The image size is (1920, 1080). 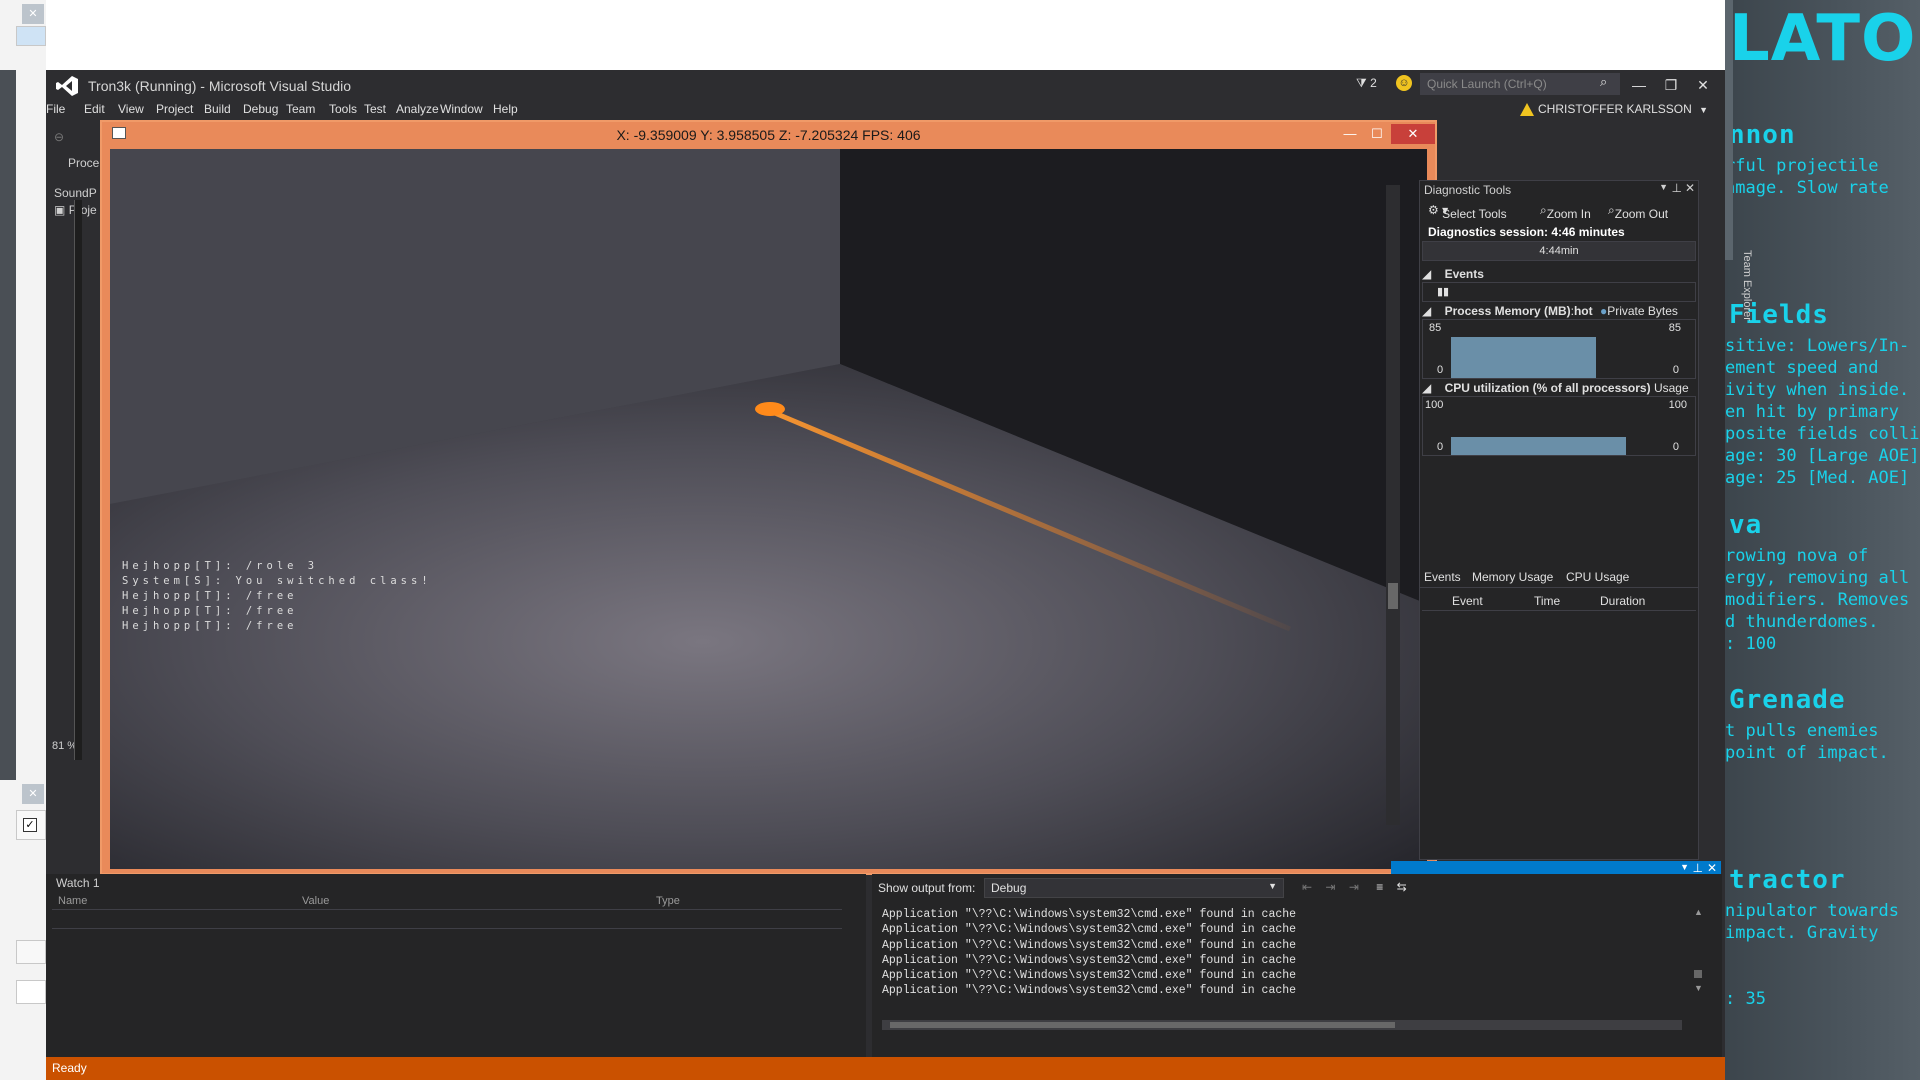 I want to click on find-message-icon: ⇤, so click(x=1307, y=887).